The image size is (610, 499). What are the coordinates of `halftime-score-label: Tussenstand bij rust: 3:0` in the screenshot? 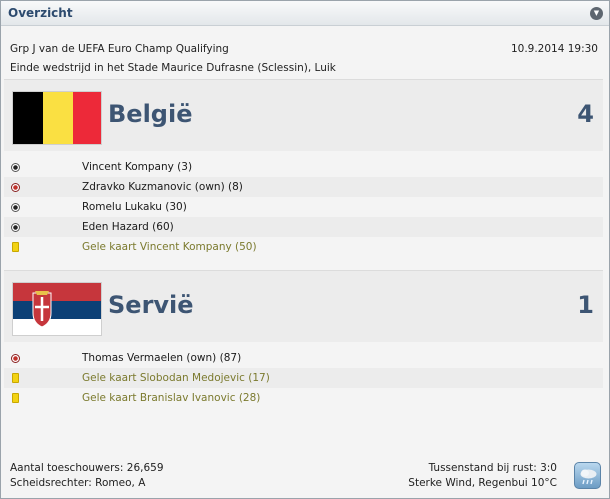 It's located at (492, 468).